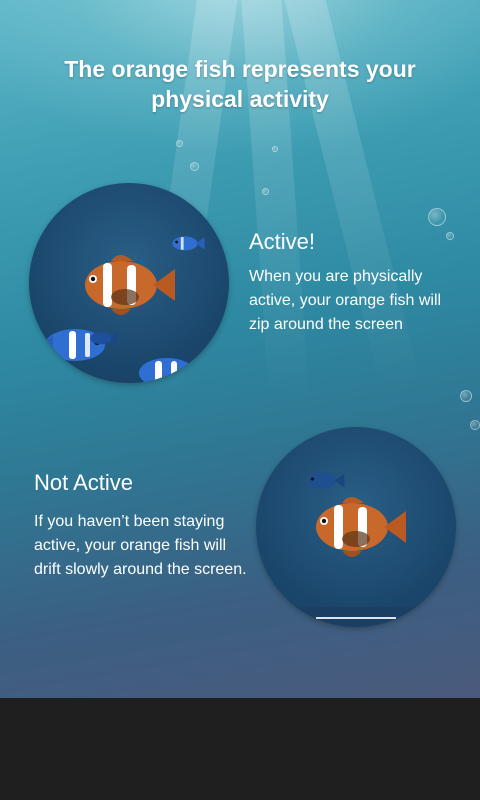 This screenshot has height=800, width=480. I want to click on active-fish-art, so click(123, 309).